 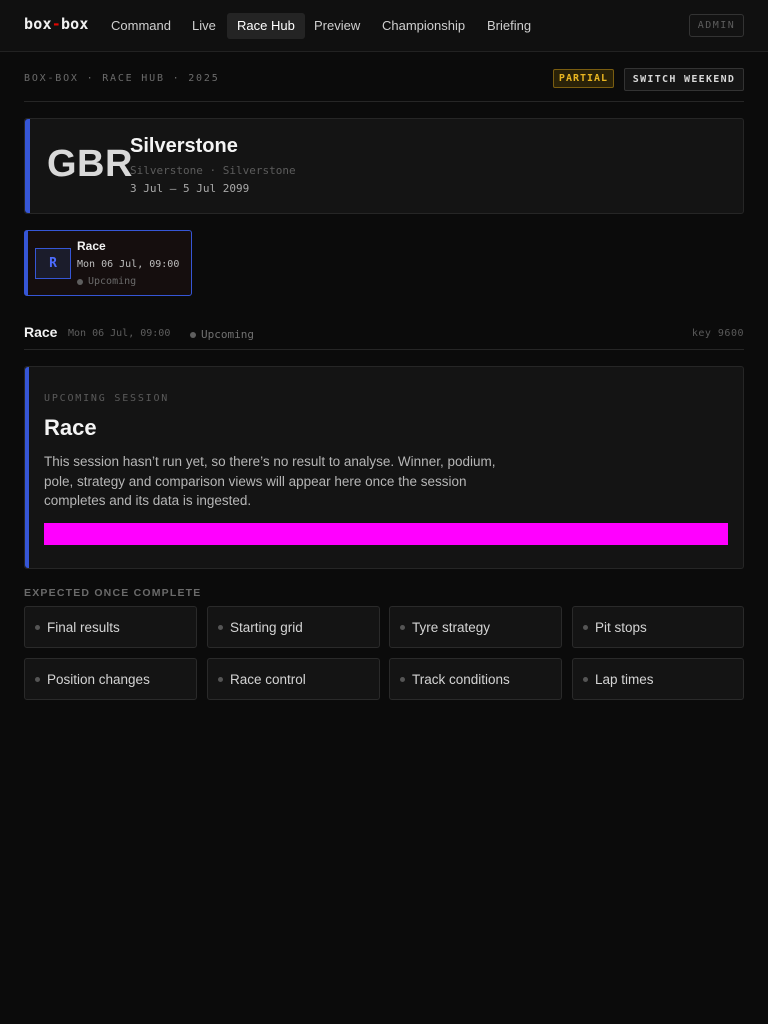 I want to click on expected-item-label: Lap times, so click(x=624, y=679).